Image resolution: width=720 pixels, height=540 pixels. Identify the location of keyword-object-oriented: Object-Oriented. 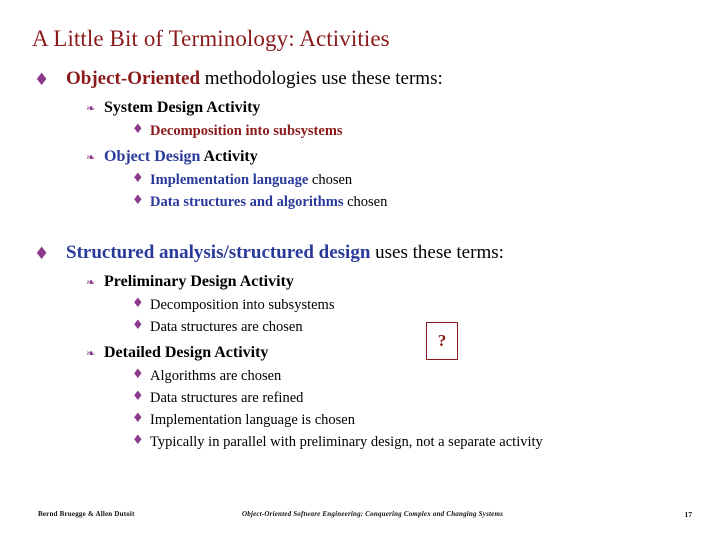
(133, 78).